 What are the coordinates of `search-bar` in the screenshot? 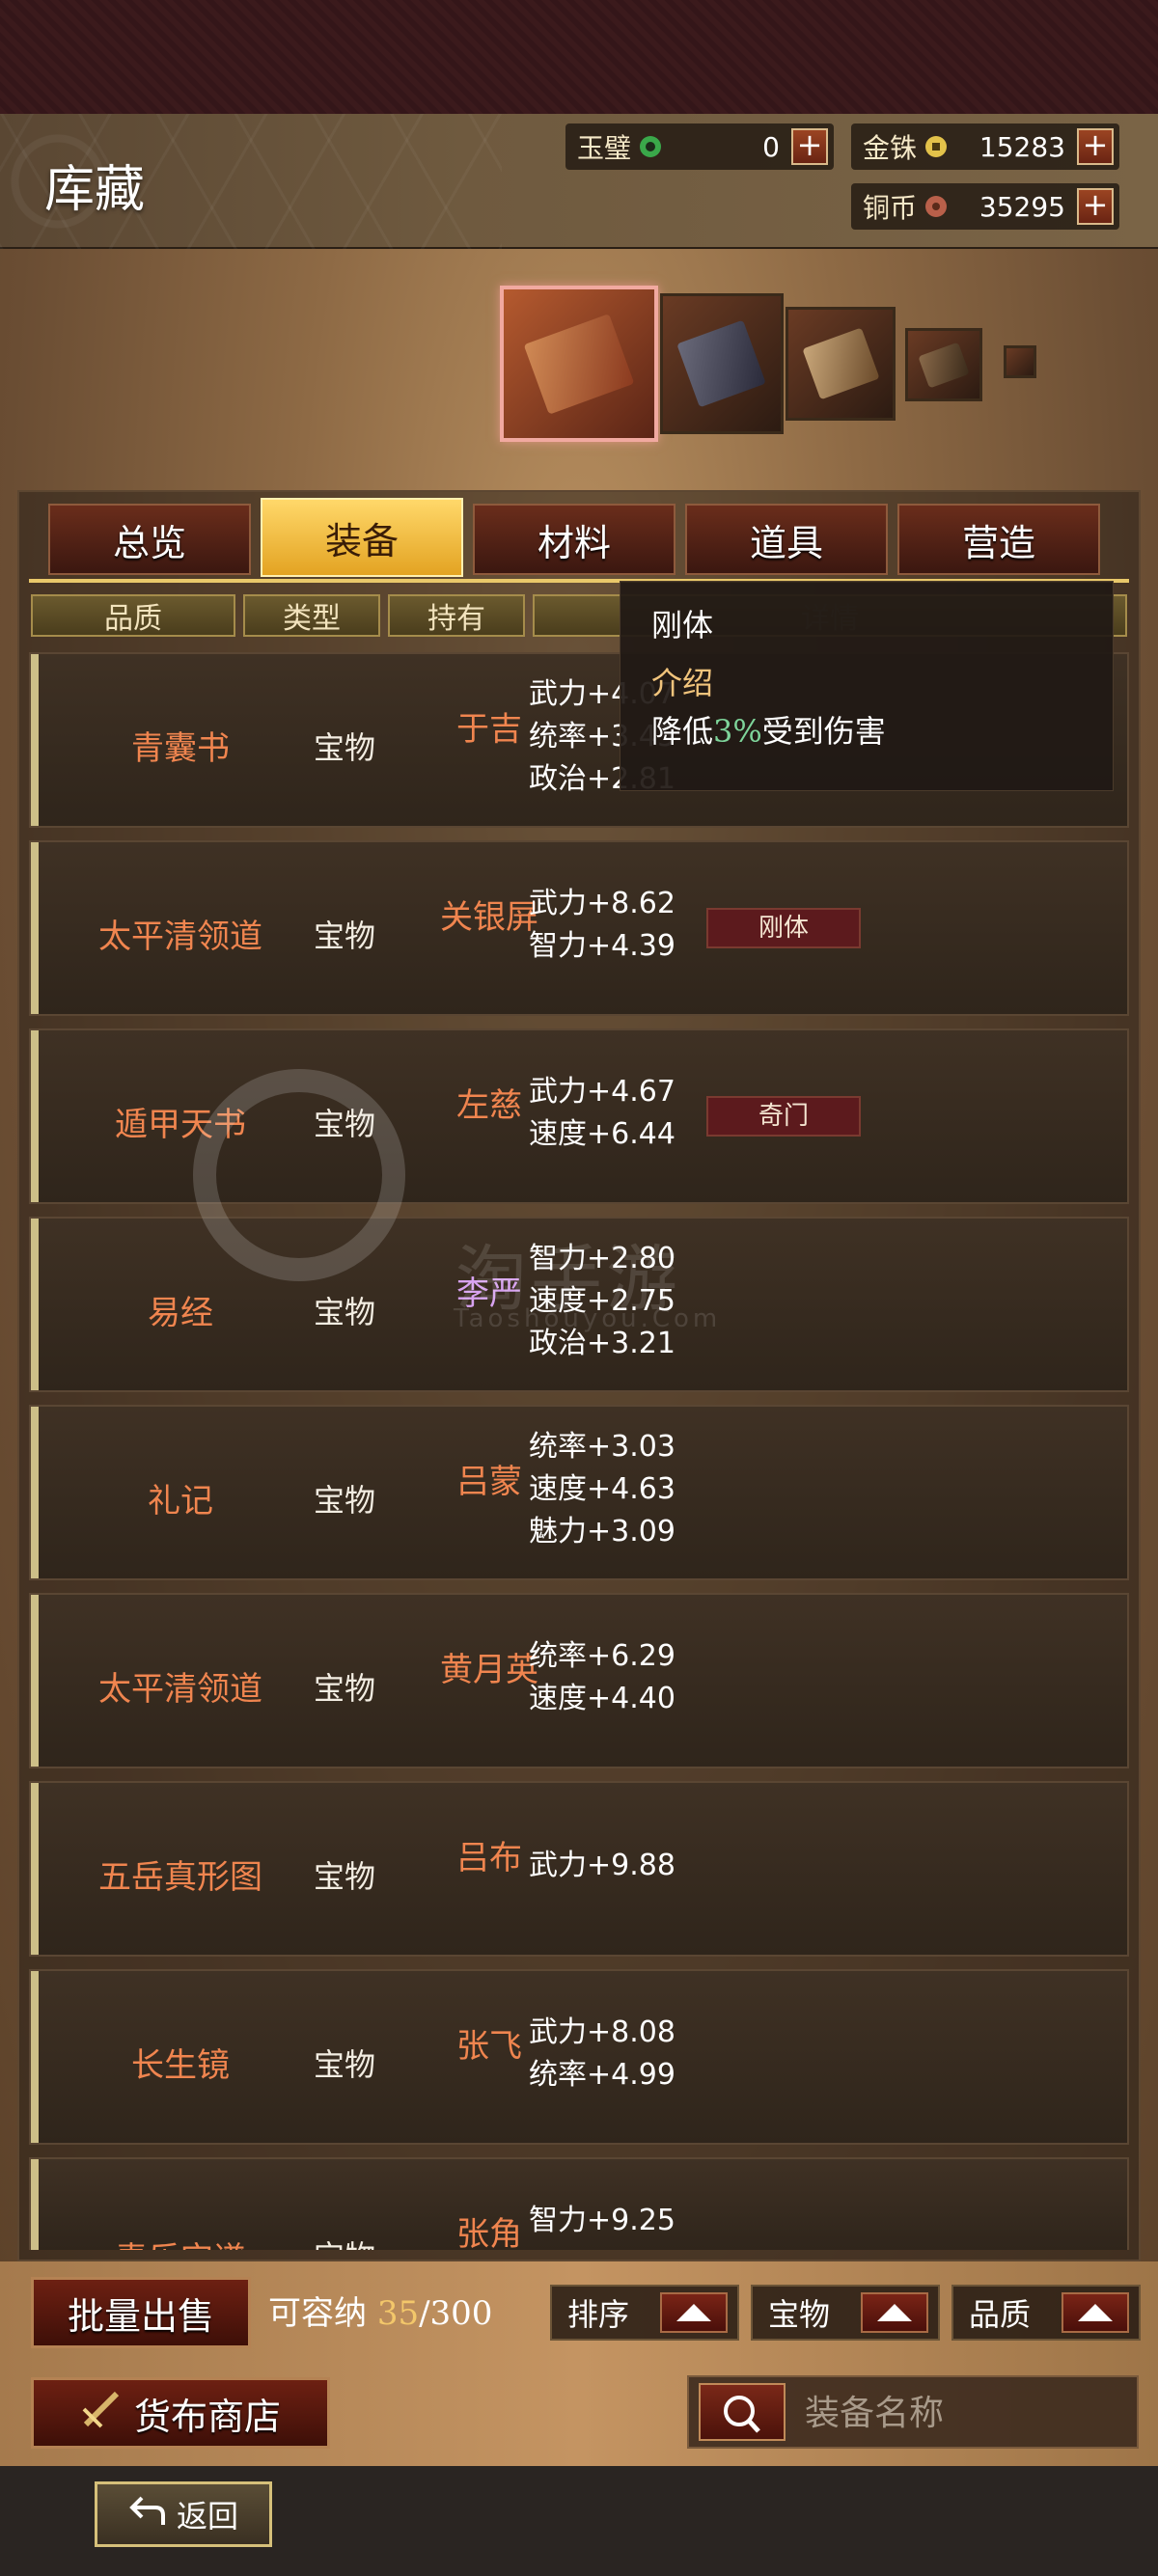 It's located at (913, 2412).